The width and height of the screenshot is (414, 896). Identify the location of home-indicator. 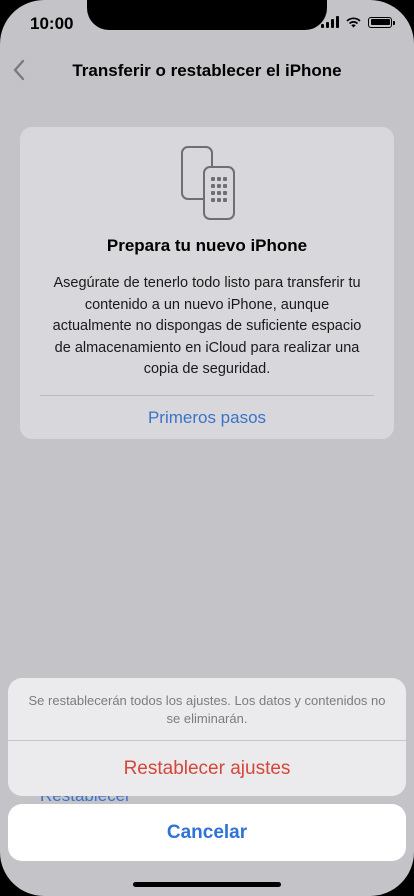
(207, 884).